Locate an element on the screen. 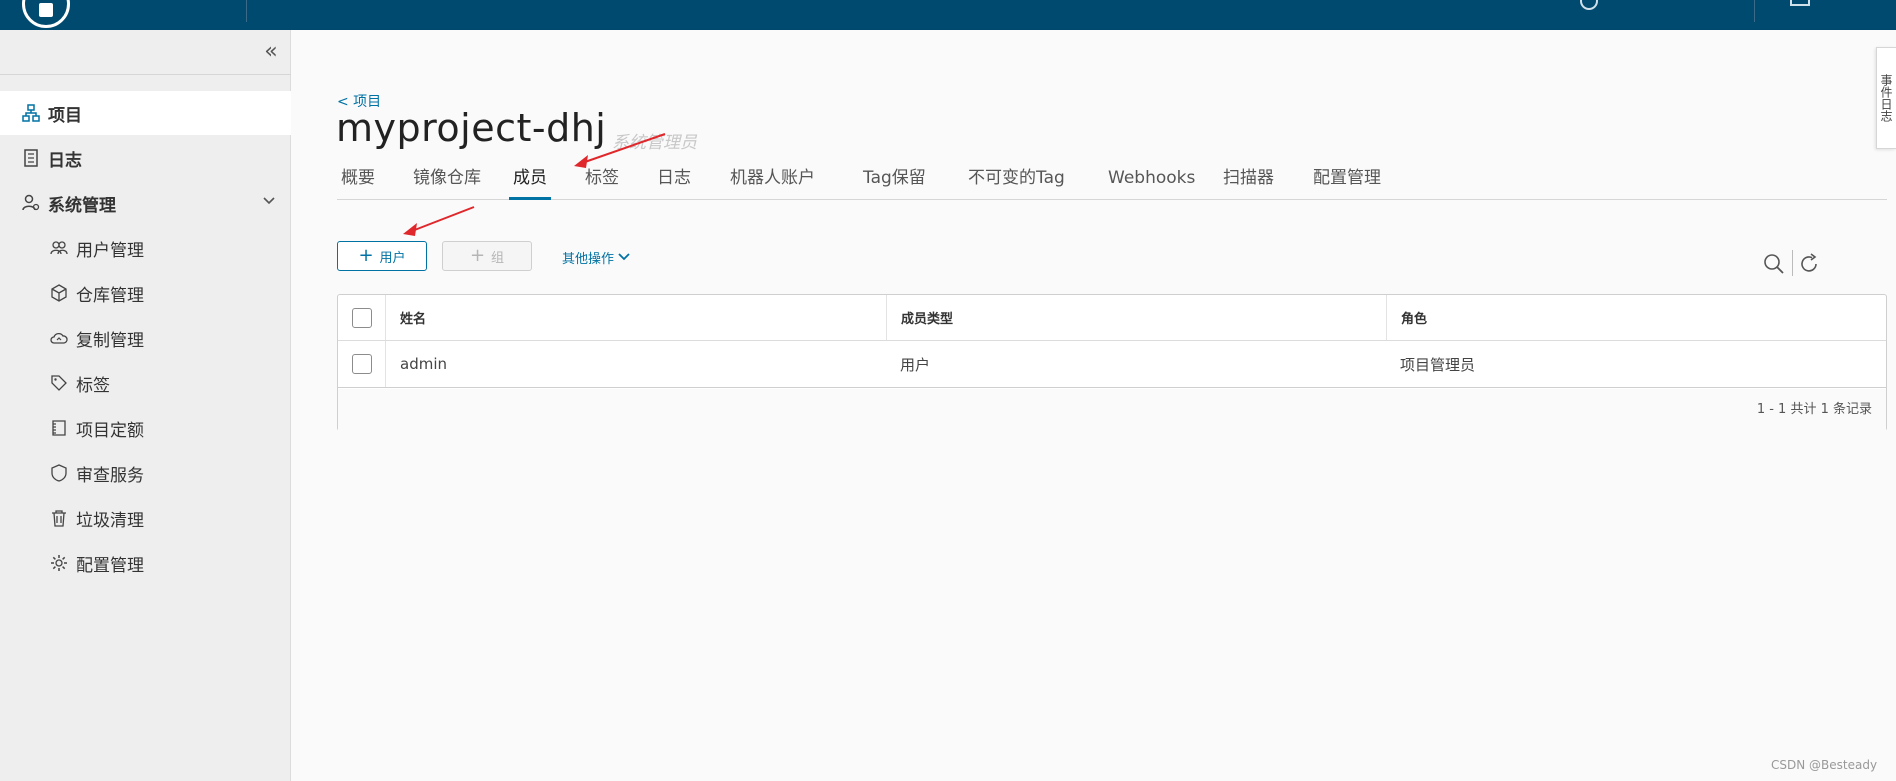 The image size is (1896, 781). column-header-name: 姓名 is located at coordinates (636, 317).